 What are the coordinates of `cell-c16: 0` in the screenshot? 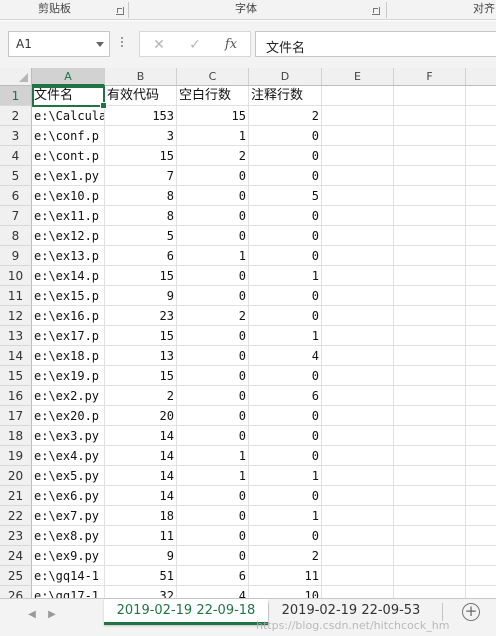 It's located at (213, 396).